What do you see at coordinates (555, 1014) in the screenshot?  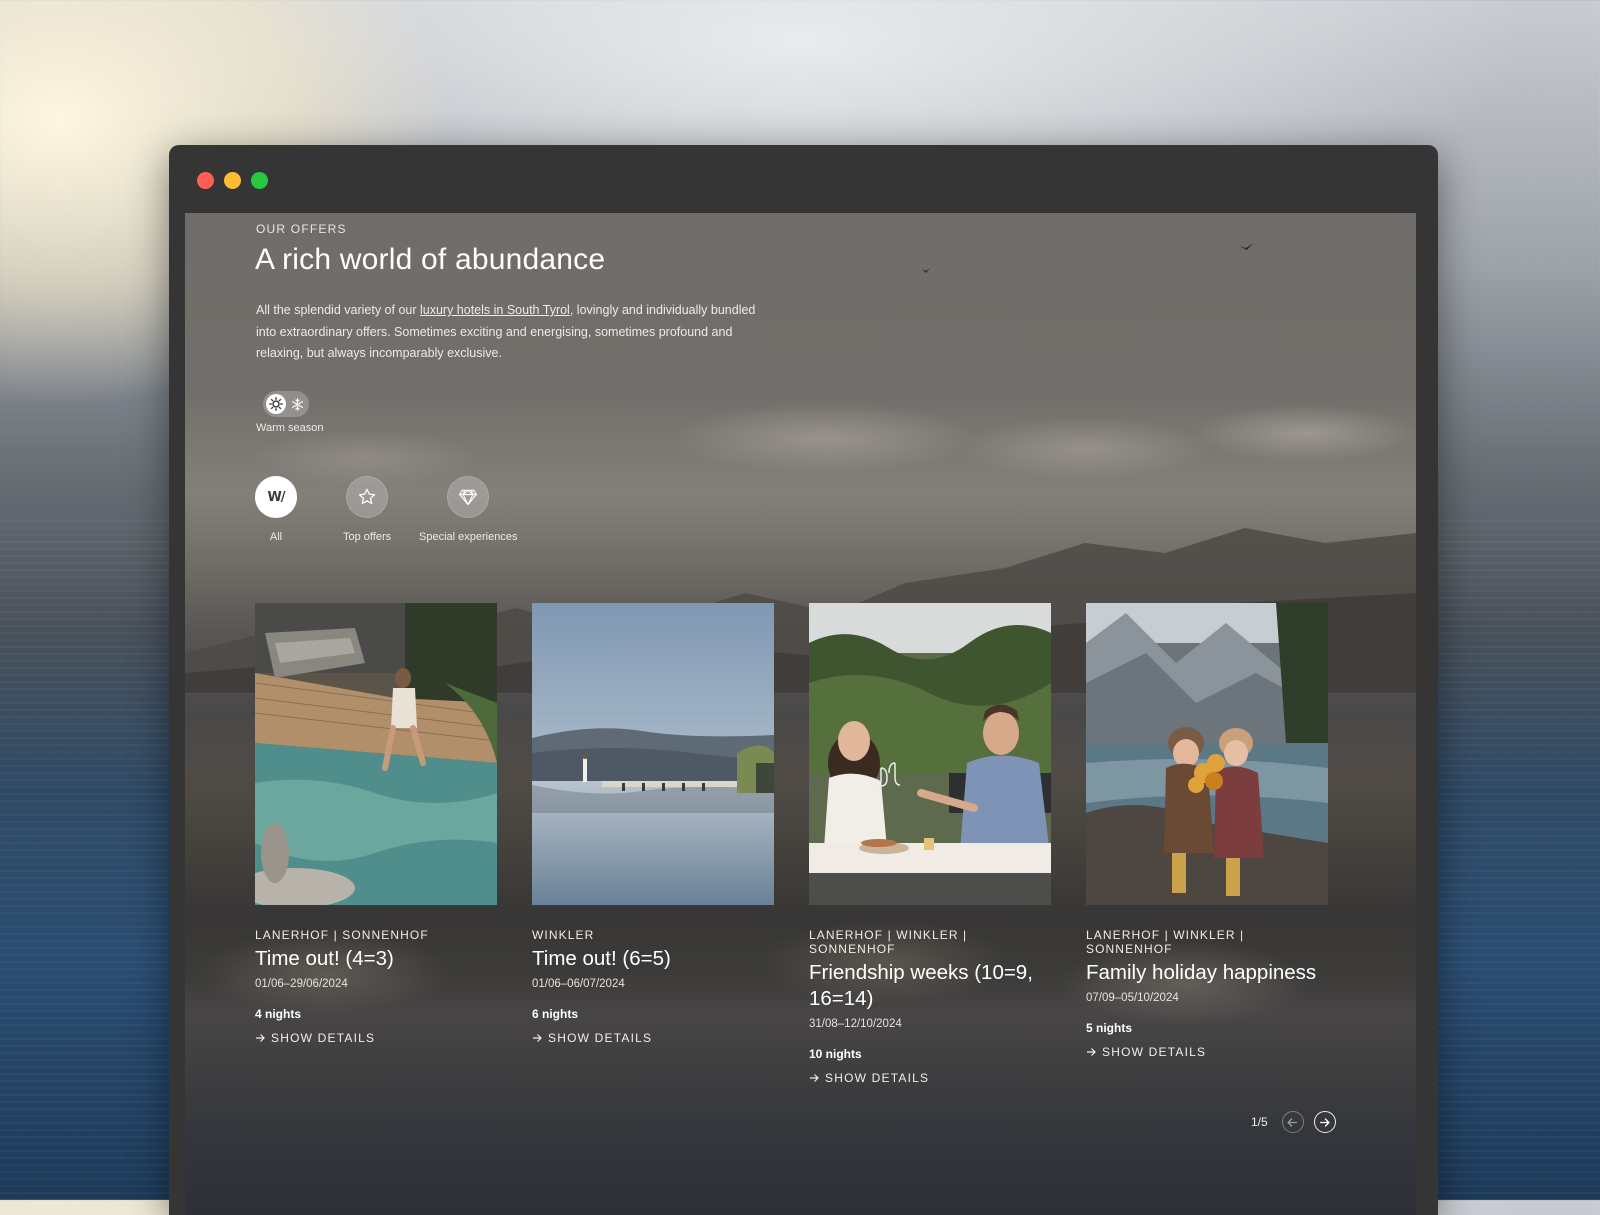 I see `offer-nights: 6 nights` at bounding box center [555, 1014].